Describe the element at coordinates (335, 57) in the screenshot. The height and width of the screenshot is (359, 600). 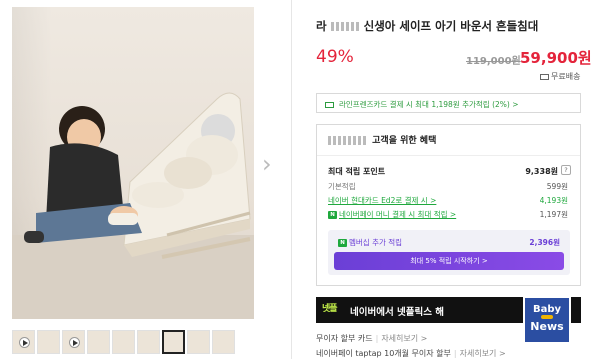
I see `discount-rate: 49%` at that location.